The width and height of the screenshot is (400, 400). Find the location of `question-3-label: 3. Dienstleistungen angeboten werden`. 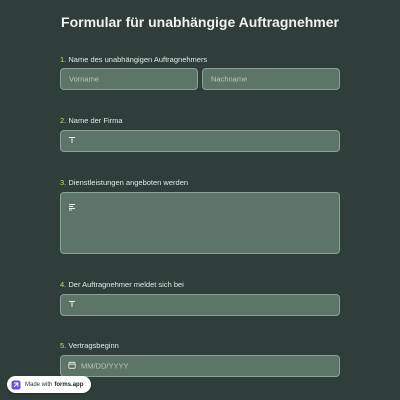

question-3-label: 3. Dienstleistungen angeboten werden is located at coordinates (124, 182).